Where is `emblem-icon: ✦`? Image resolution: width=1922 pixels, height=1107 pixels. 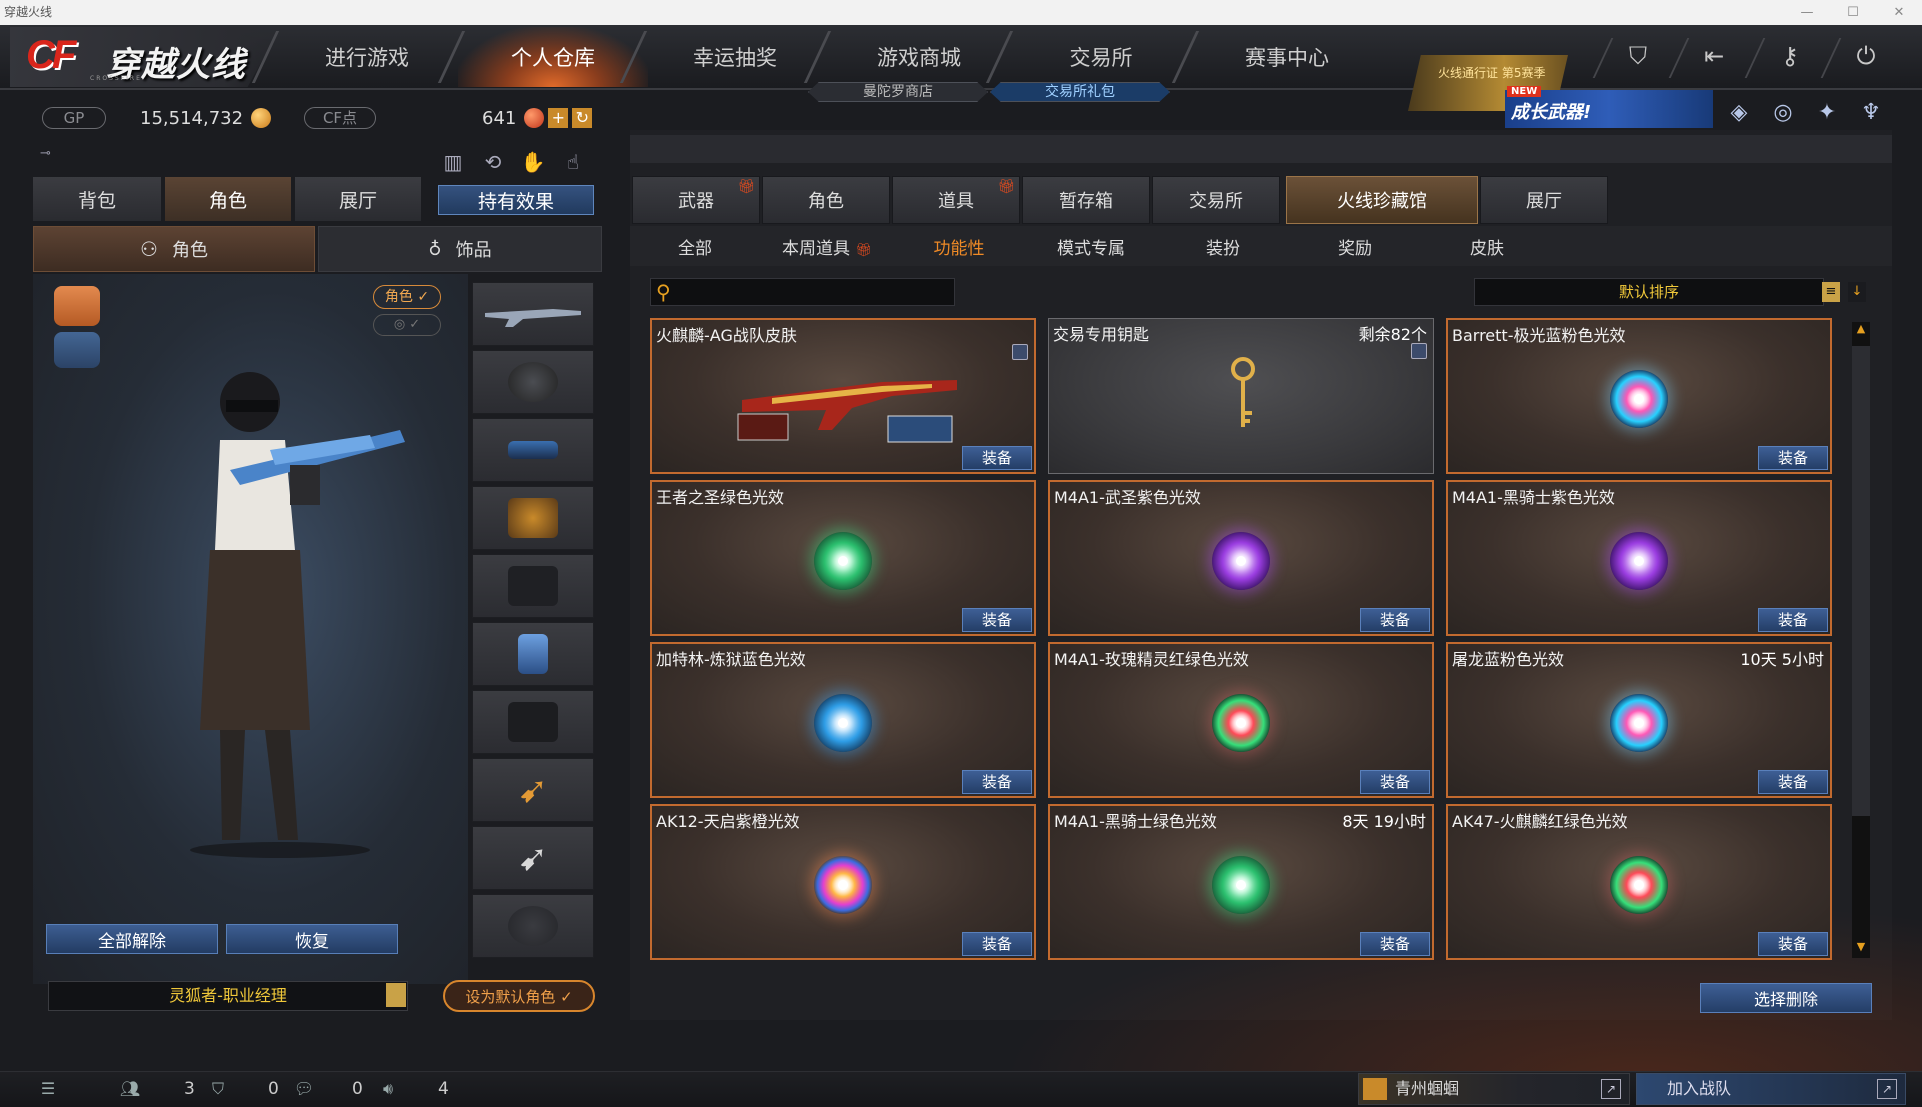
emblem-icon: ✦ is located at coordinates (1827, 113).